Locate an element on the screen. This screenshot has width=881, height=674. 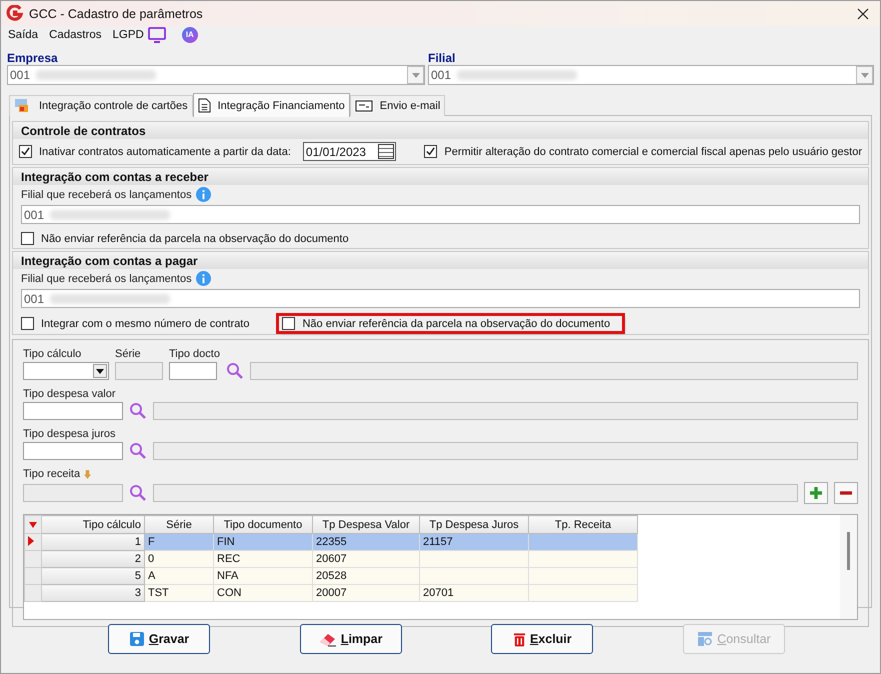
tab: Integração Financiamento is located at coordinates (271, 105).